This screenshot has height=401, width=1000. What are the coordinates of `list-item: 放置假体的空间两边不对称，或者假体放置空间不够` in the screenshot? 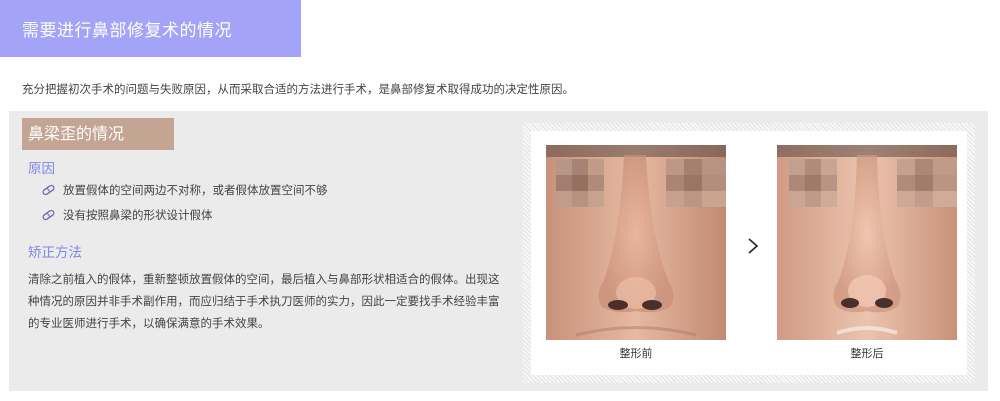 It's located at (183, 193).